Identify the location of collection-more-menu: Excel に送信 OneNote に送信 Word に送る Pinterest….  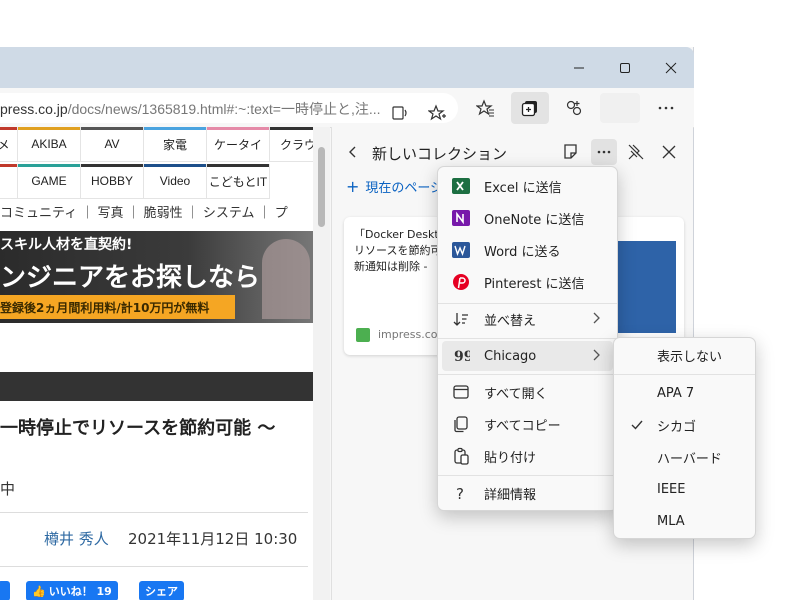
(527, 338).